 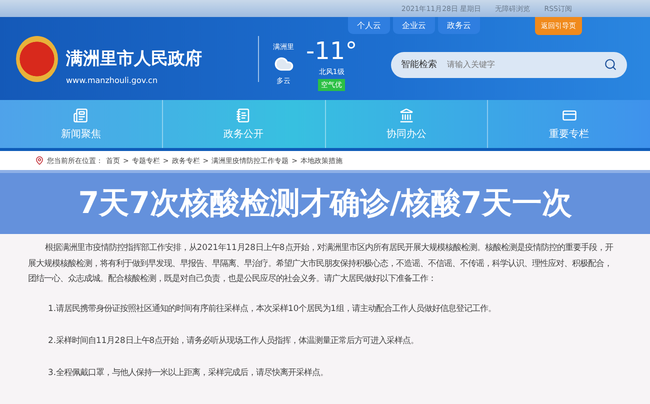 What do you see at coordinates (419, 64) in the screenshot?
I see `search-label: 智能检索` at bounding box center [419, 64].